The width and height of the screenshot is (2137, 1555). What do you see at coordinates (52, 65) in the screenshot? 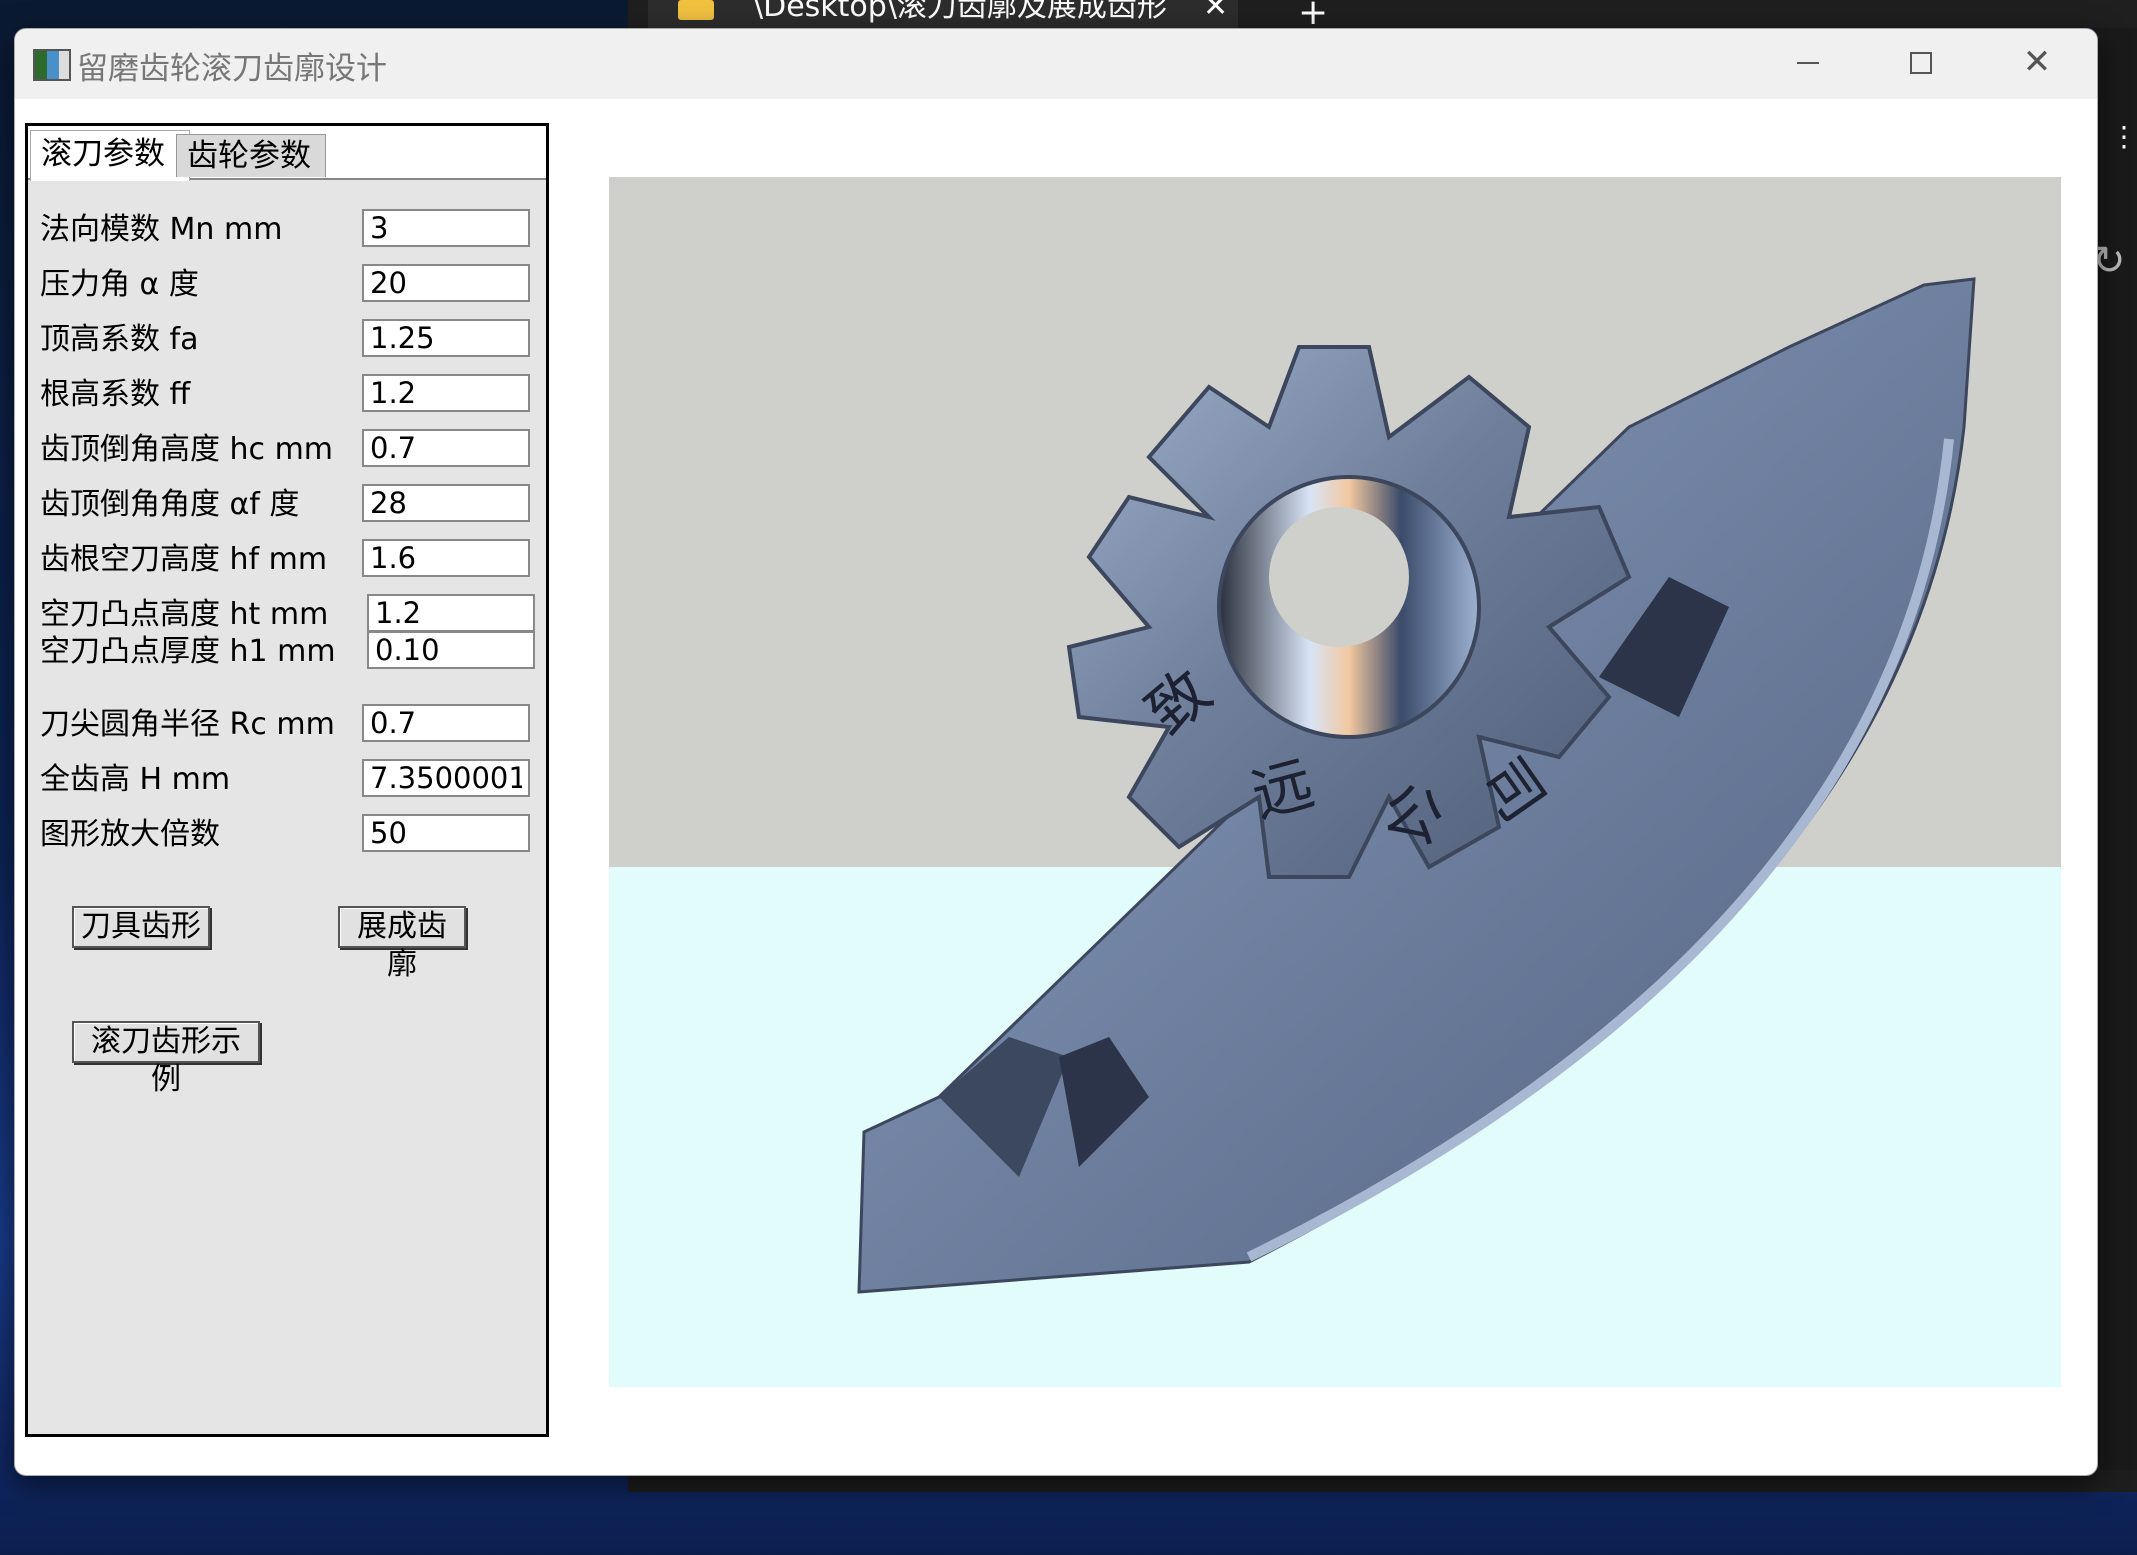
I see `app-icon` at bounding box center [52, 65].